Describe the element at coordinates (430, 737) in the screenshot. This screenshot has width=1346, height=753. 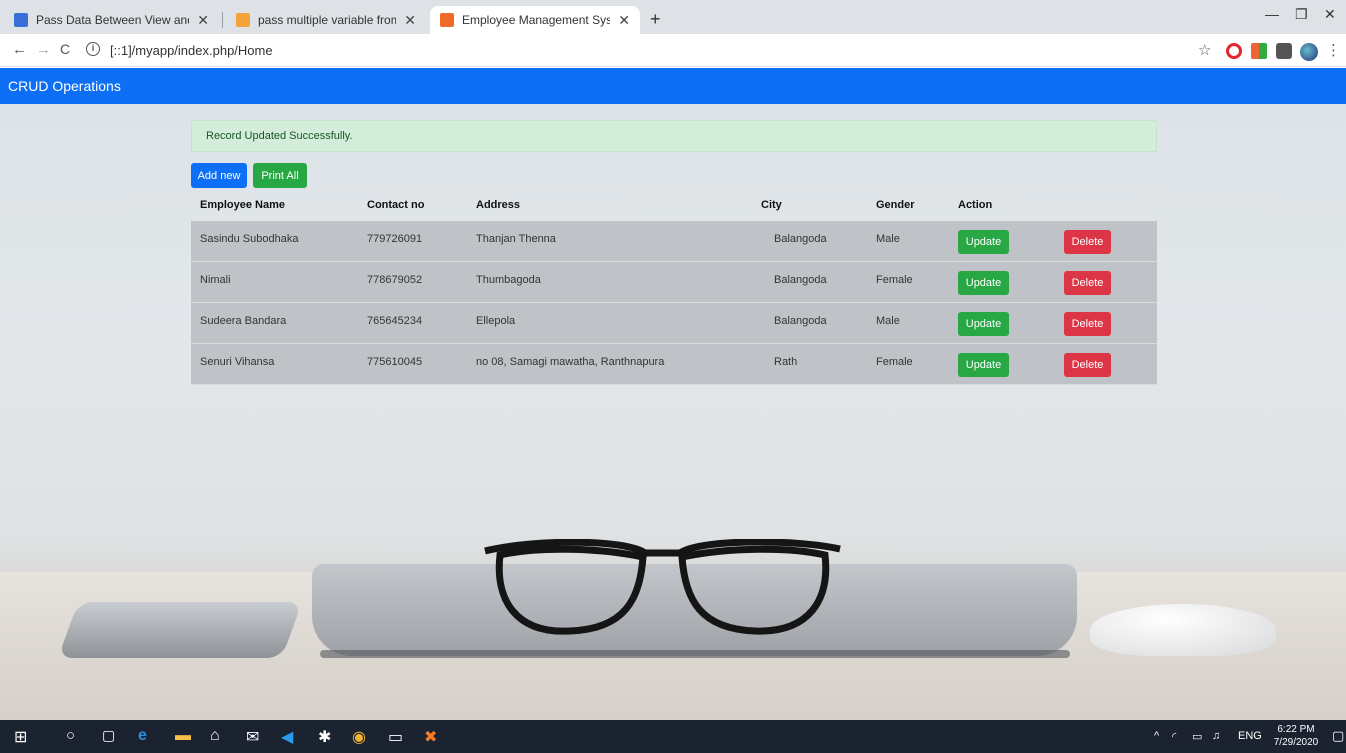
I see `xampp-icon: ✖` at that location.